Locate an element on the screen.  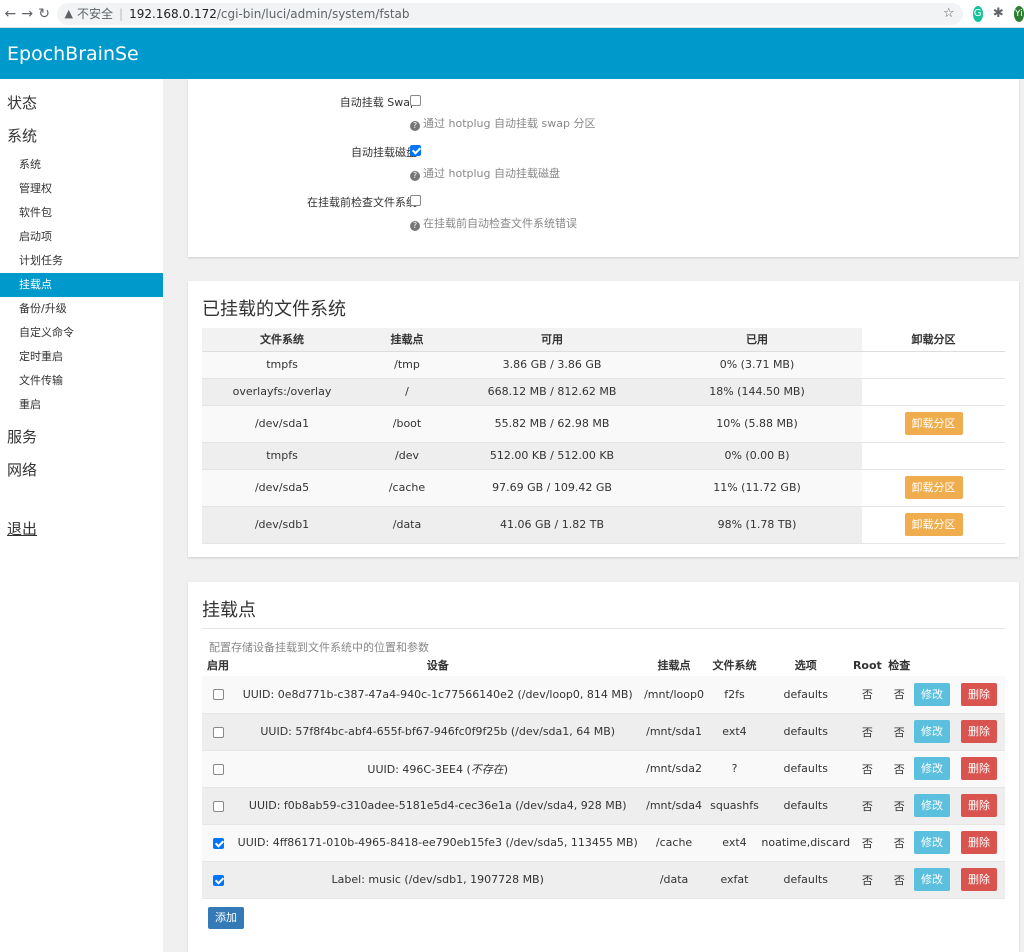
cell-mount: /mnt/sda4 is located at coordinates (674, 806).